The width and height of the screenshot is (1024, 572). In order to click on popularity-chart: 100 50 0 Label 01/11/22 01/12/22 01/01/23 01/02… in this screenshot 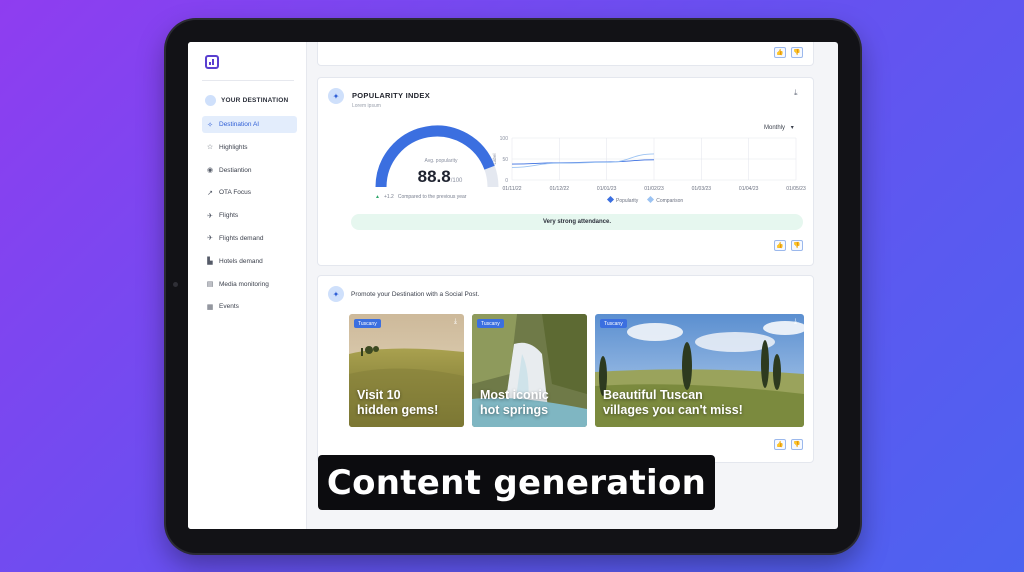, I will do `click(649, 164)`.